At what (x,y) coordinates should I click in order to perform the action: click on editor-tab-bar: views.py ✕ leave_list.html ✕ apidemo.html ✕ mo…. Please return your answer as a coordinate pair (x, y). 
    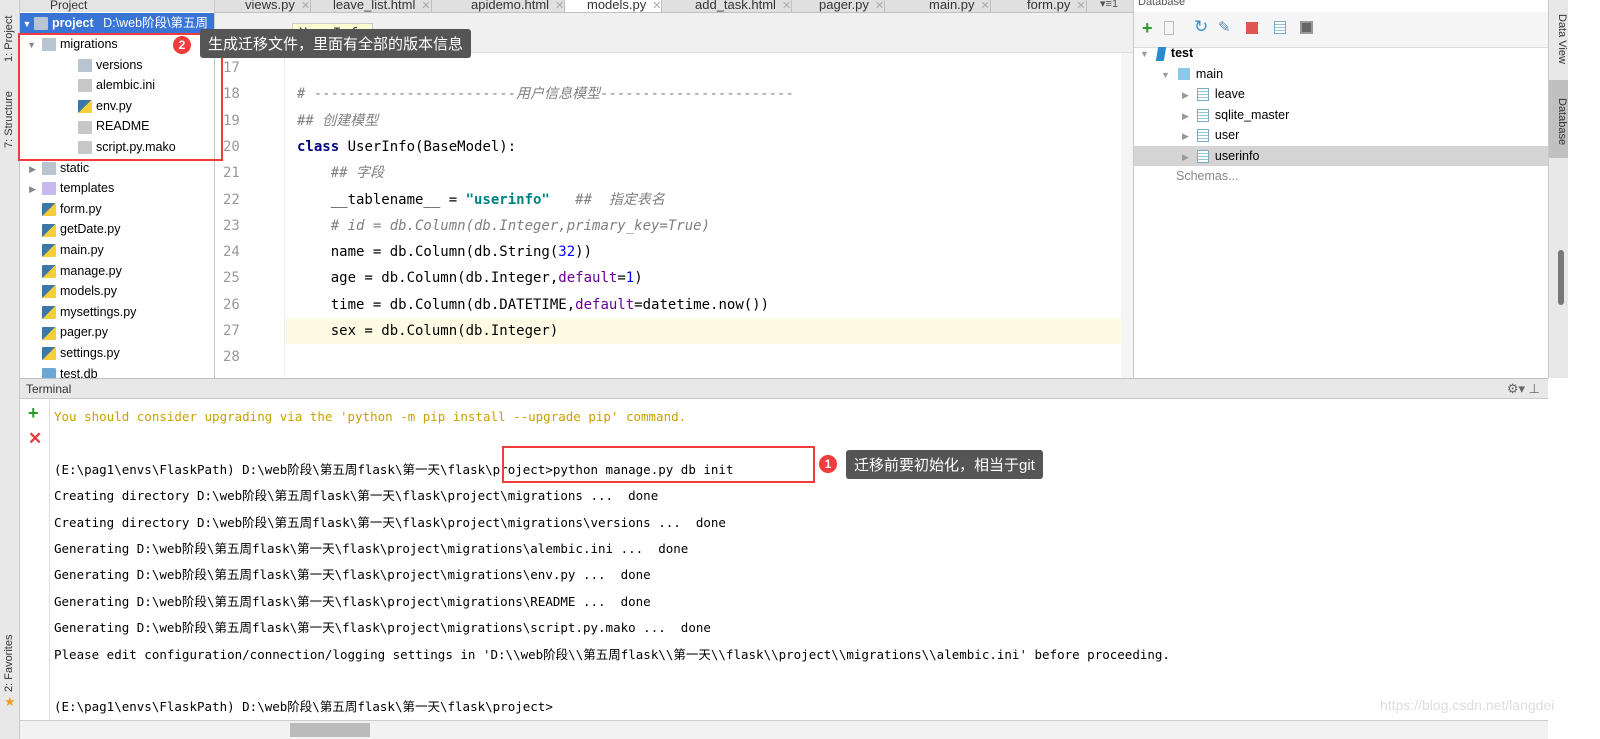
    Looking at the image, I should click on (674, 6).